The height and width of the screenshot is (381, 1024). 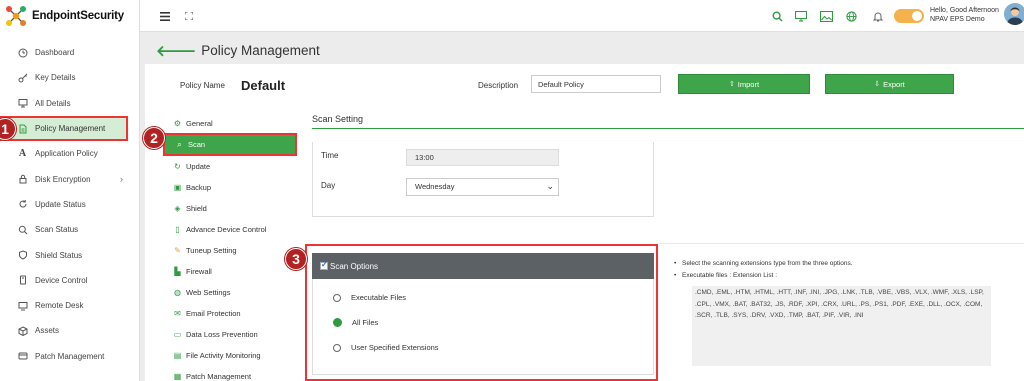 I want to click on folder-icon: ▭, so click(x=177, y=334).